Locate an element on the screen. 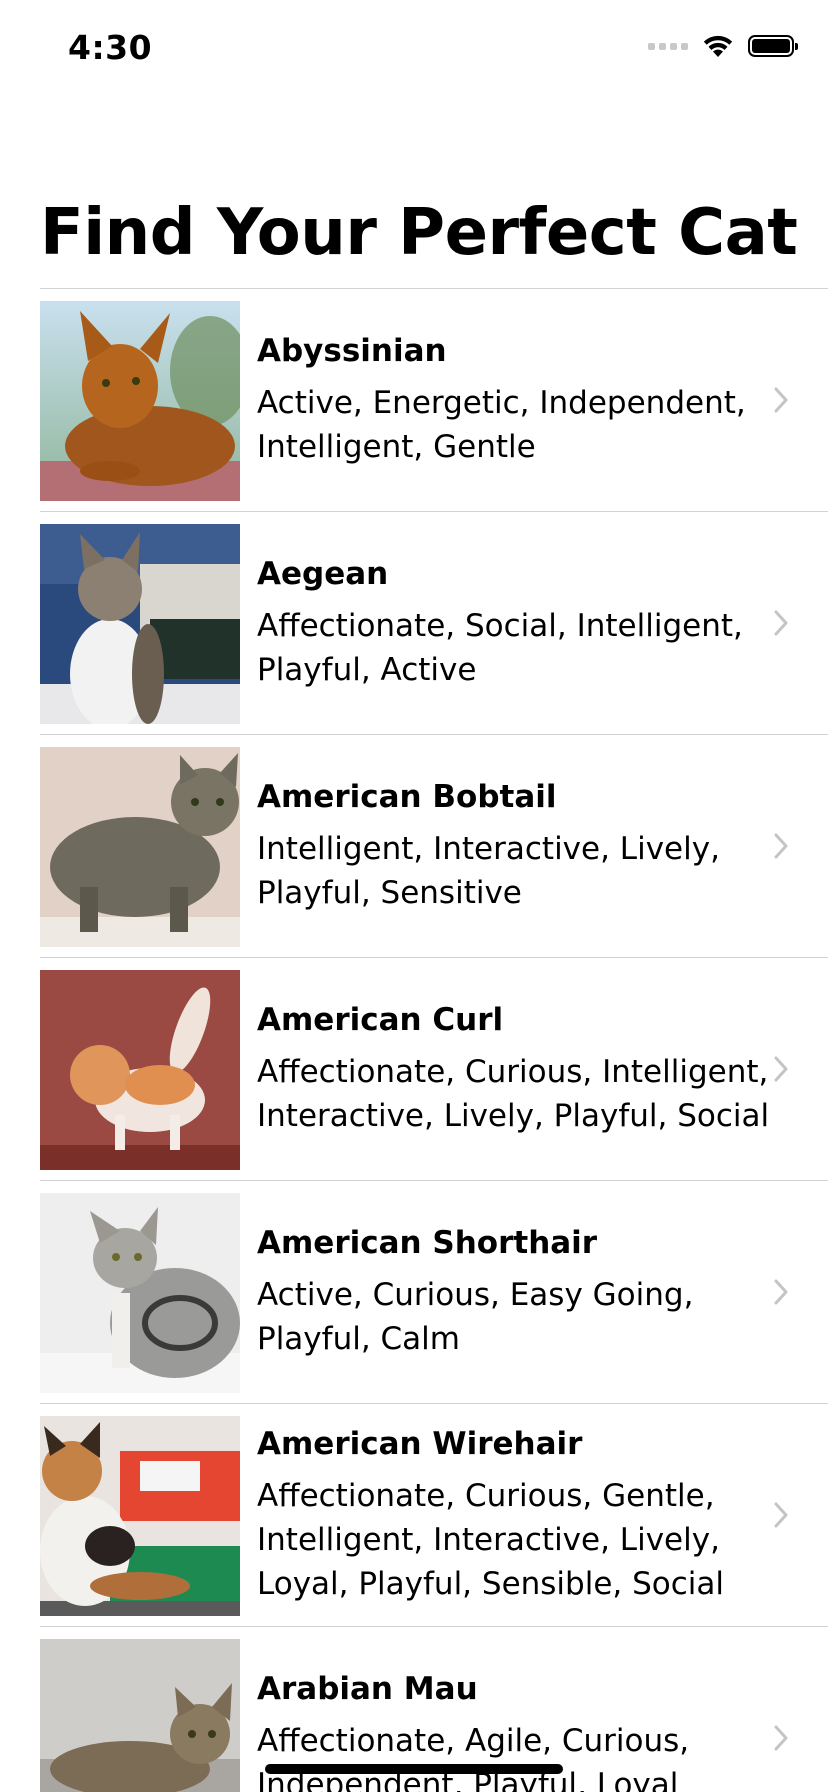 This screenshot has height=1792, width=828. cat-photo-abyssinian is located at coordinates (140, 401).